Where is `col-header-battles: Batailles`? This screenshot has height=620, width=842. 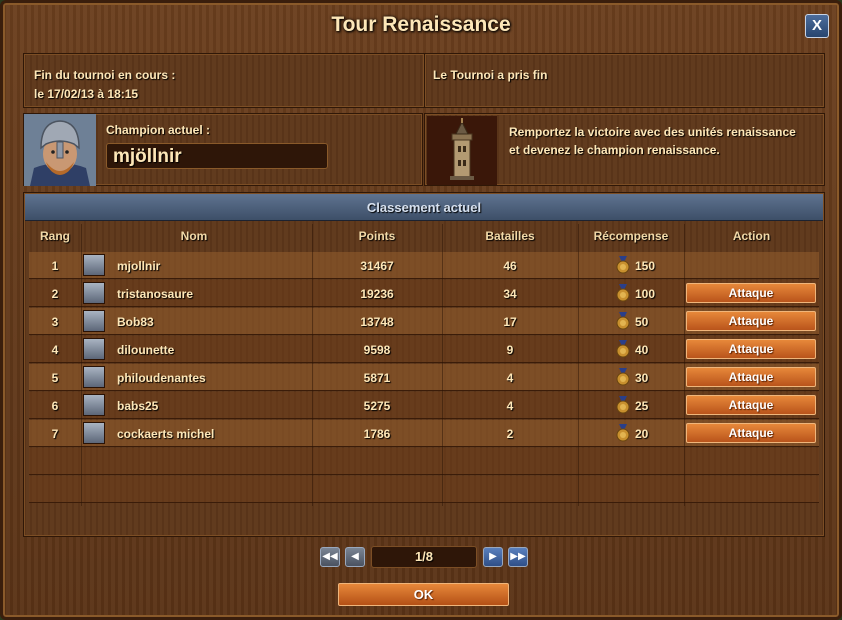 col-header-battles: Batailles is located at coordinates (510, 236).